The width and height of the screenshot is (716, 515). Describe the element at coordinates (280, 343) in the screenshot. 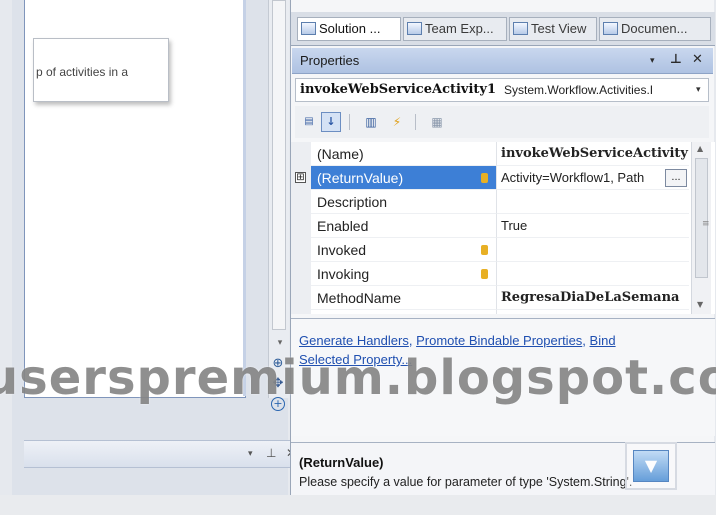

I see `scroll-down-arrow-icon: ▾` at that location.